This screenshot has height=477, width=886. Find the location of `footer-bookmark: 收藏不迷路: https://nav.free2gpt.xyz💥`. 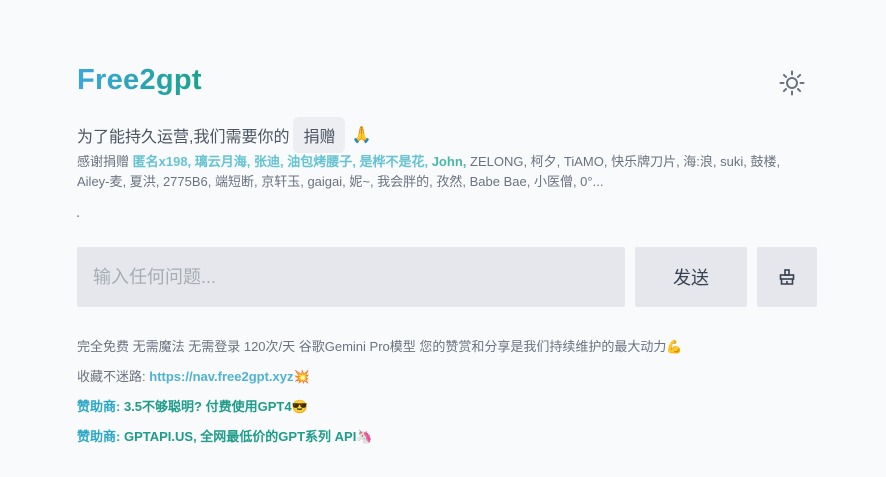

footer-bookmark: 收藏不迷路: https://nav.free2gpt.xyz💥 is located at coordinates (380, 382).